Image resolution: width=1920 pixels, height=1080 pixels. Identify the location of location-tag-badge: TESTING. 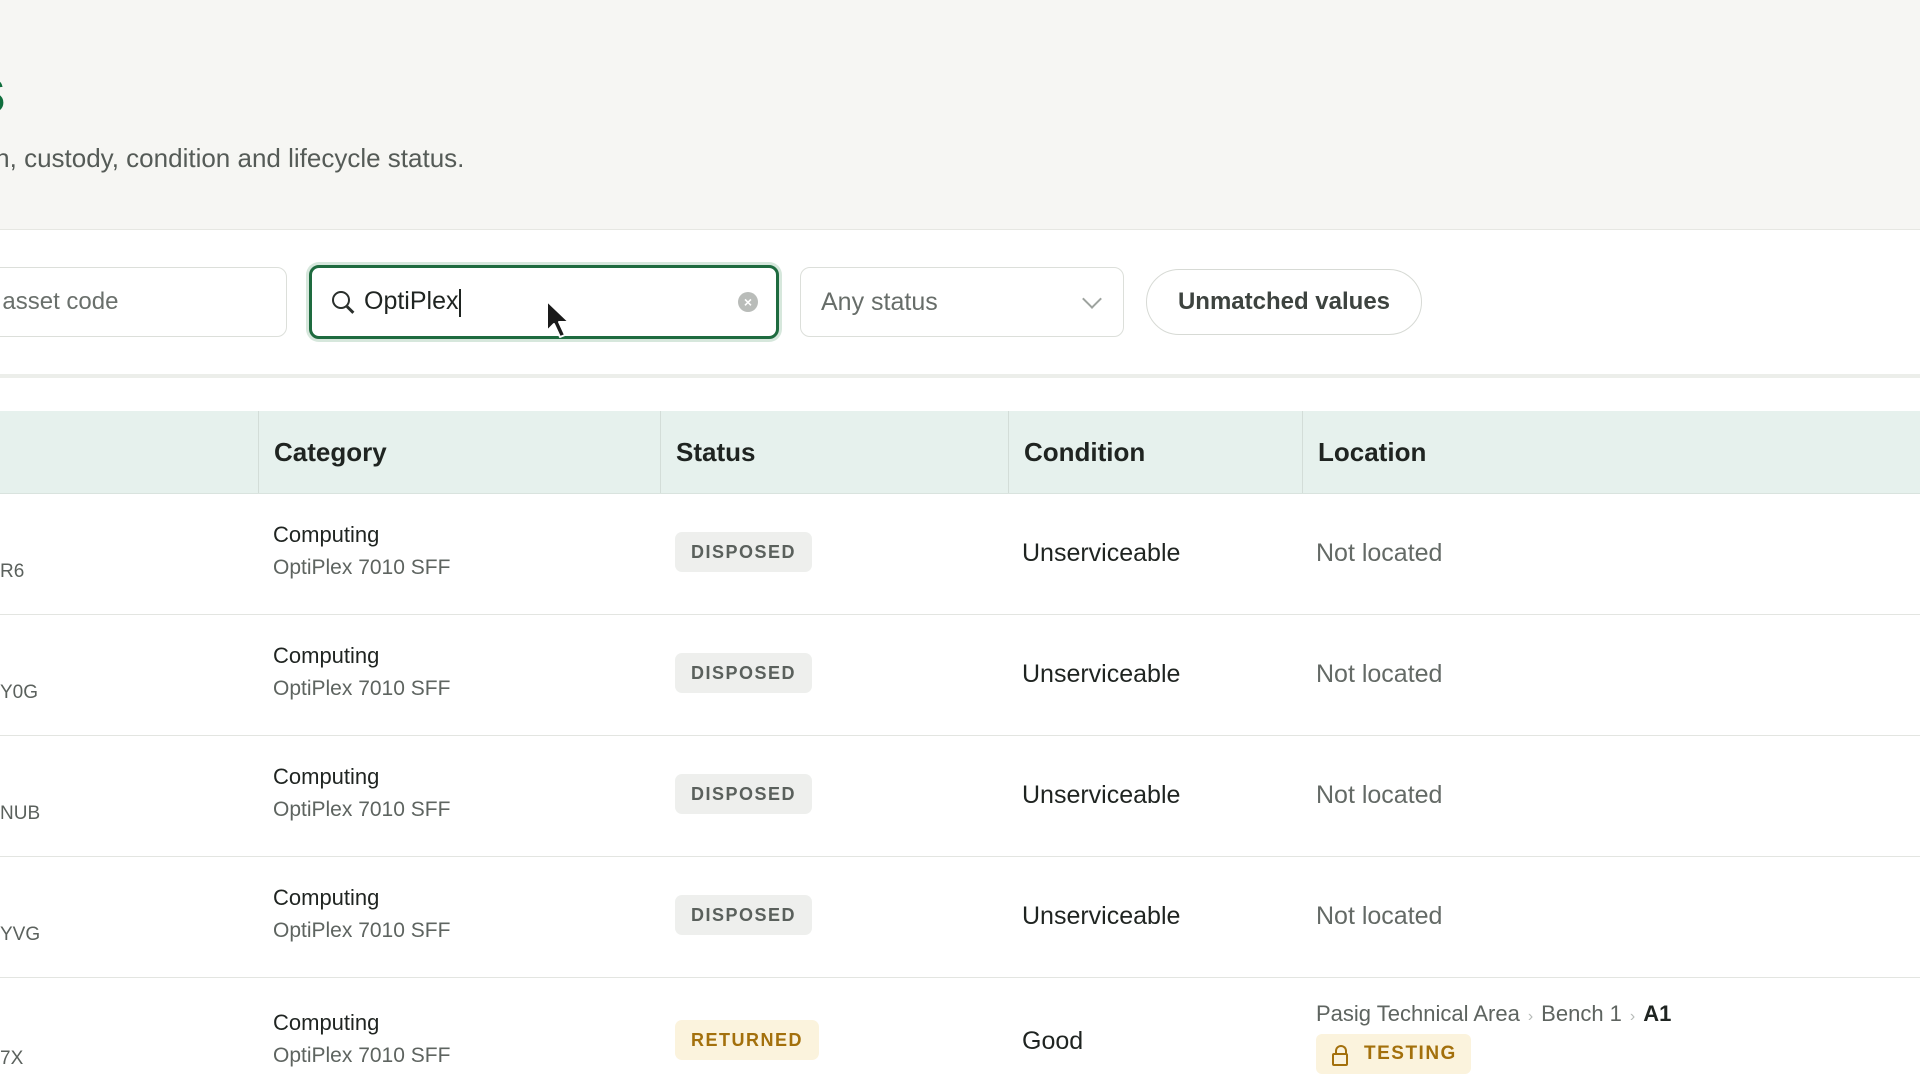
(1393, 1054).